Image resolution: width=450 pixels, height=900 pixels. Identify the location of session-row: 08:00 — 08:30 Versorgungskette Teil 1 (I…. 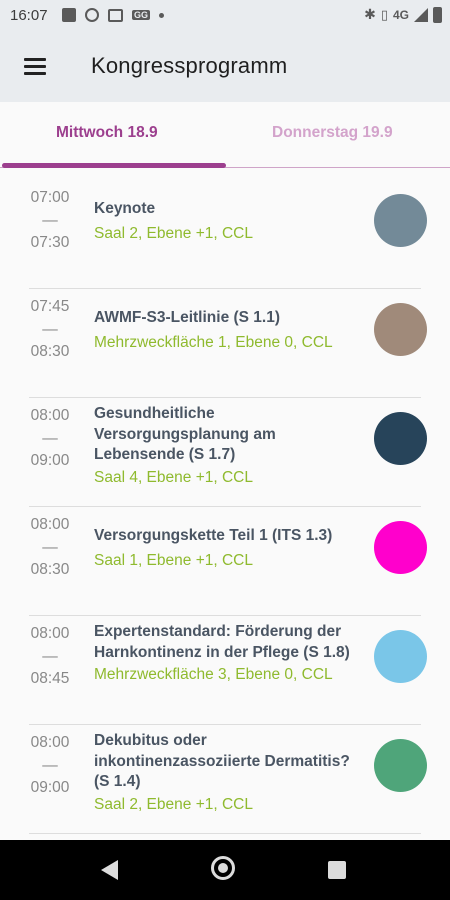
(225, 561).